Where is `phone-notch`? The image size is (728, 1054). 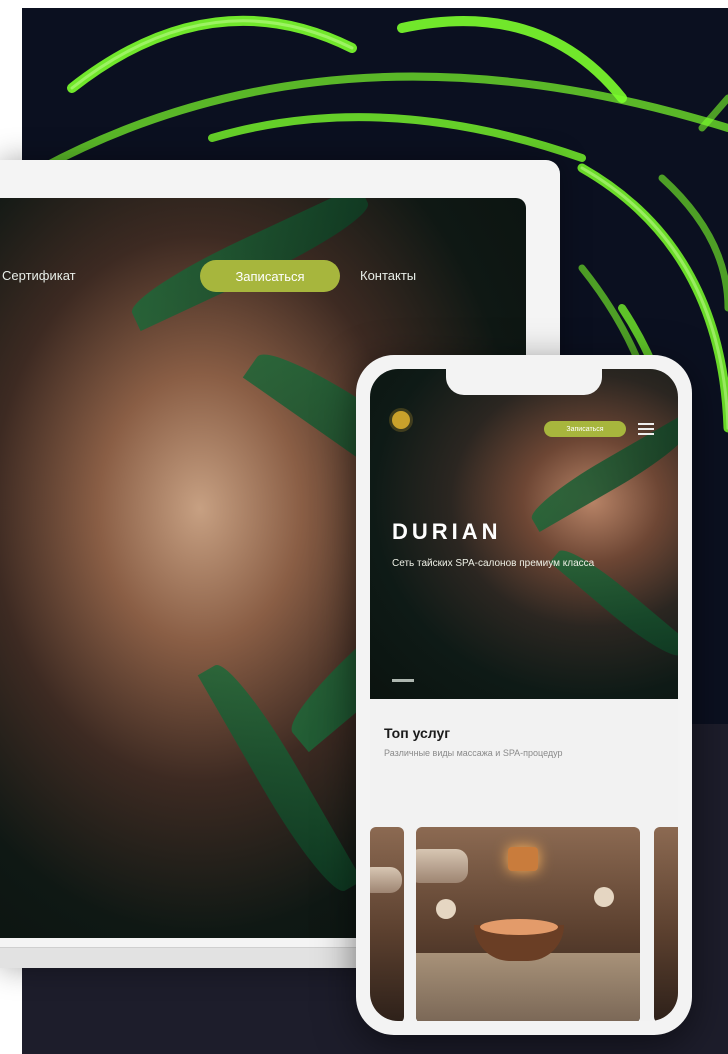 phone-notch is located at coordinates (524, 382).